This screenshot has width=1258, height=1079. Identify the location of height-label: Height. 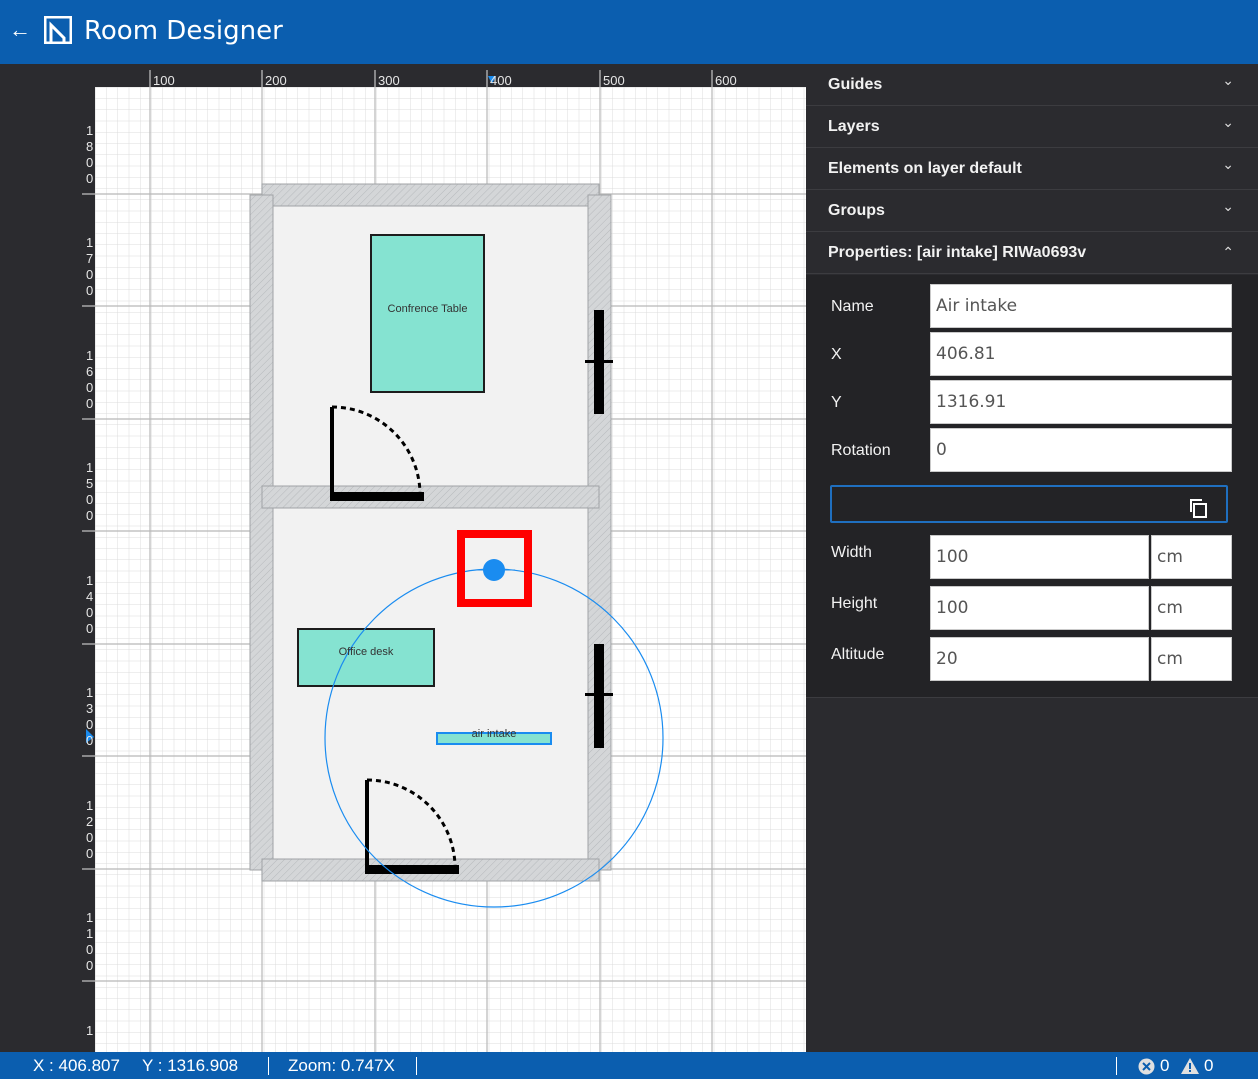
(854, 603).